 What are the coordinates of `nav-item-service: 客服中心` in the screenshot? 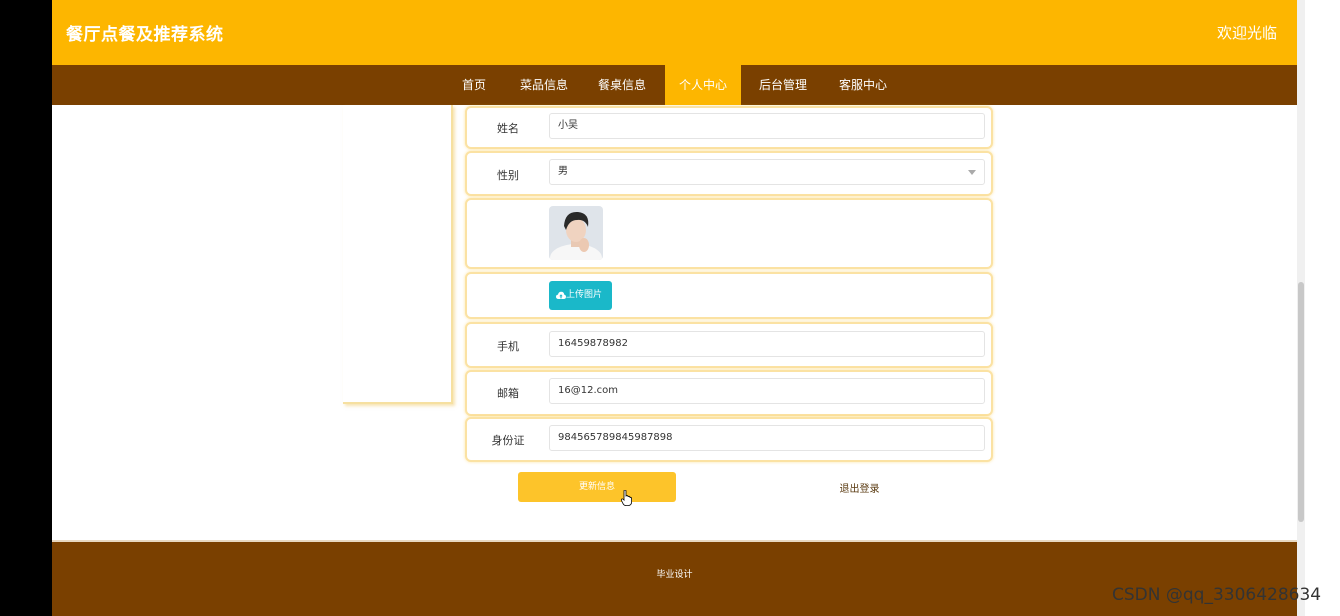 It's located at (863, 85).